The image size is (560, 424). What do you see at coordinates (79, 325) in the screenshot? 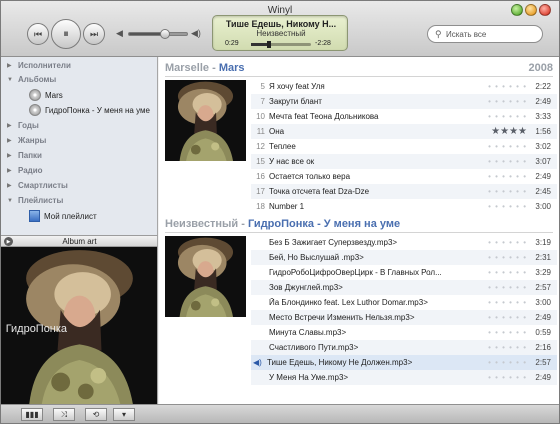
I see `album-art-image: ГидроПонка` at bounding box center [79, 325].